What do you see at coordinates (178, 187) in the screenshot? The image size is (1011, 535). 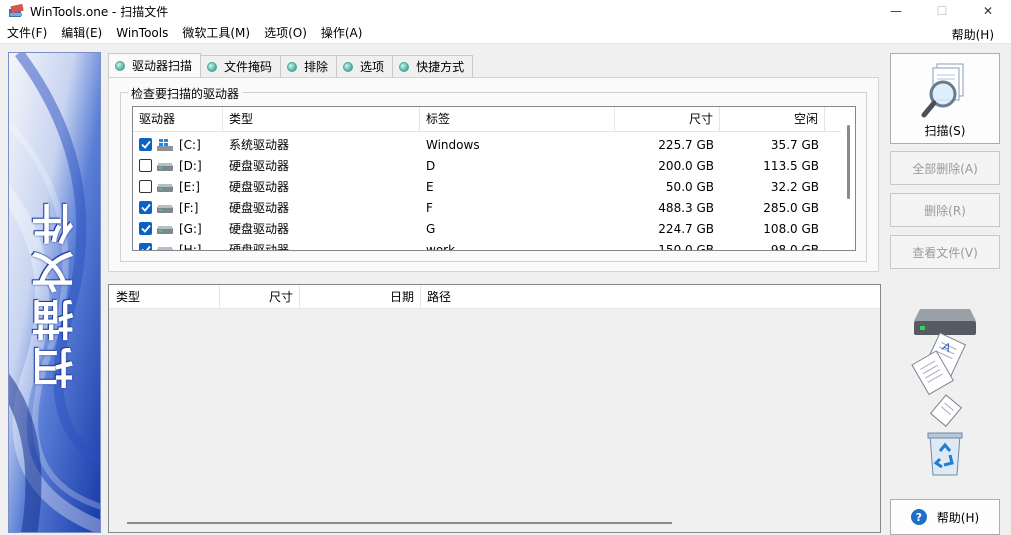 I see `drive-cell: [E:]` at bounding box center [178, 187].